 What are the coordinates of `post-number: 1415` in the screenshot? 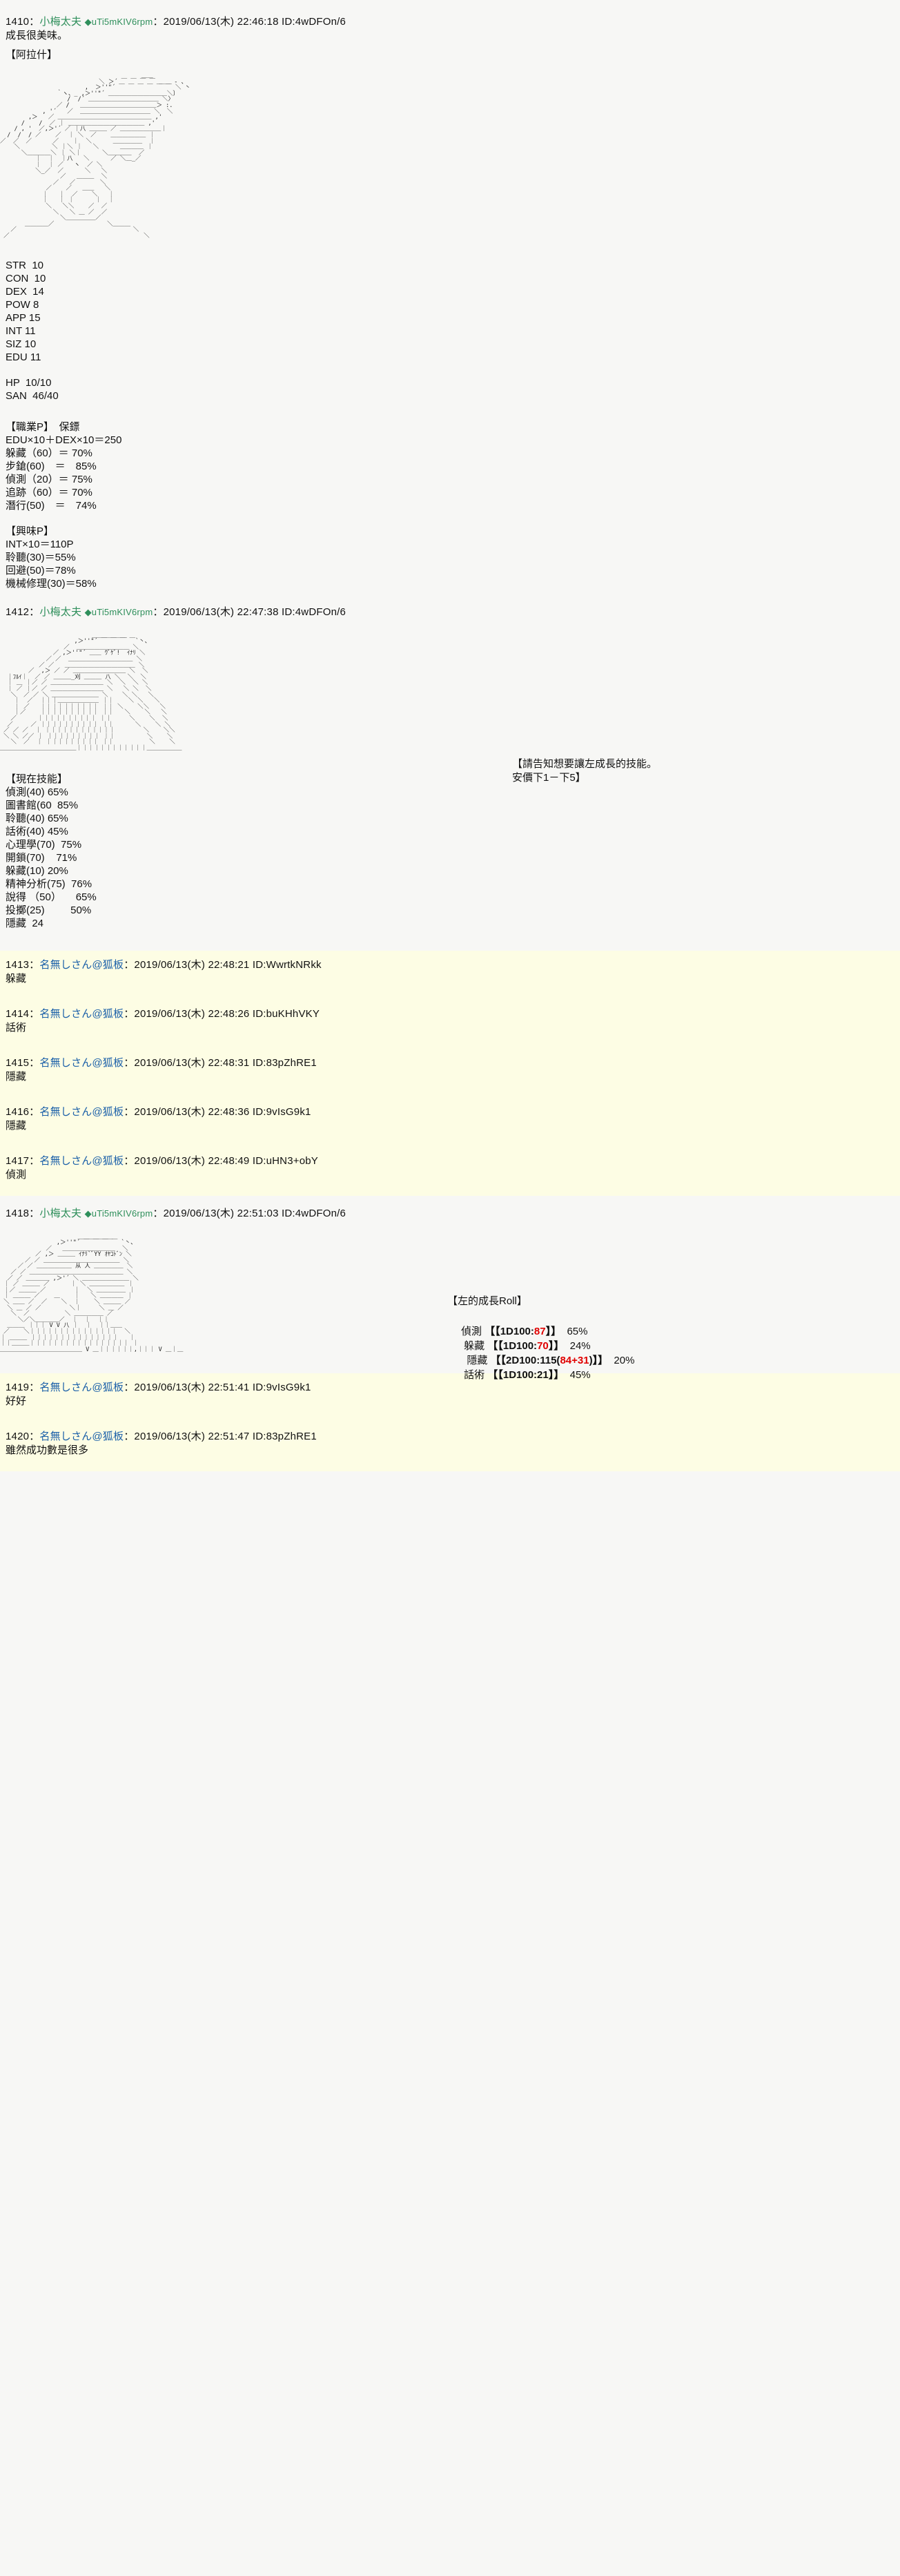 It's located at (17, 1063).